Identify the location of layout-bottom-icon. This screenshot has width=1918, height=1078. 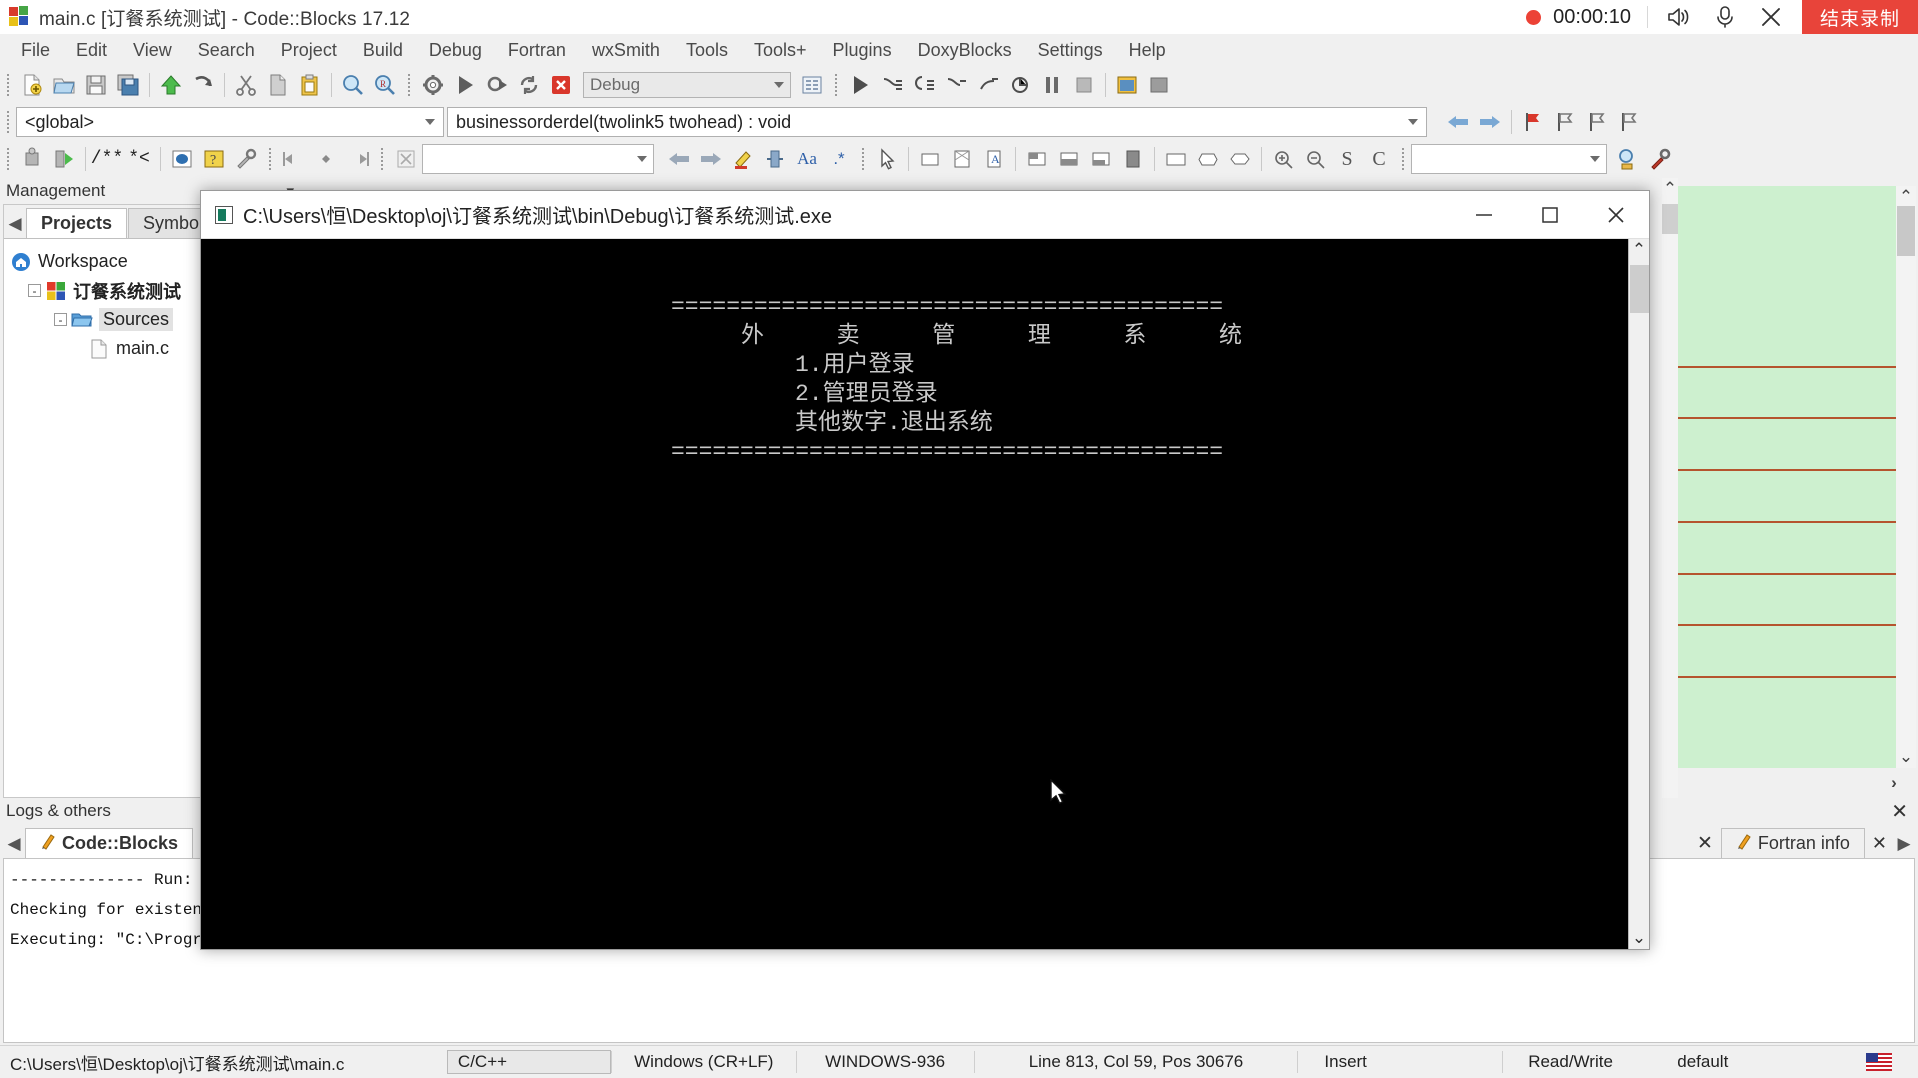
(1069, 159).